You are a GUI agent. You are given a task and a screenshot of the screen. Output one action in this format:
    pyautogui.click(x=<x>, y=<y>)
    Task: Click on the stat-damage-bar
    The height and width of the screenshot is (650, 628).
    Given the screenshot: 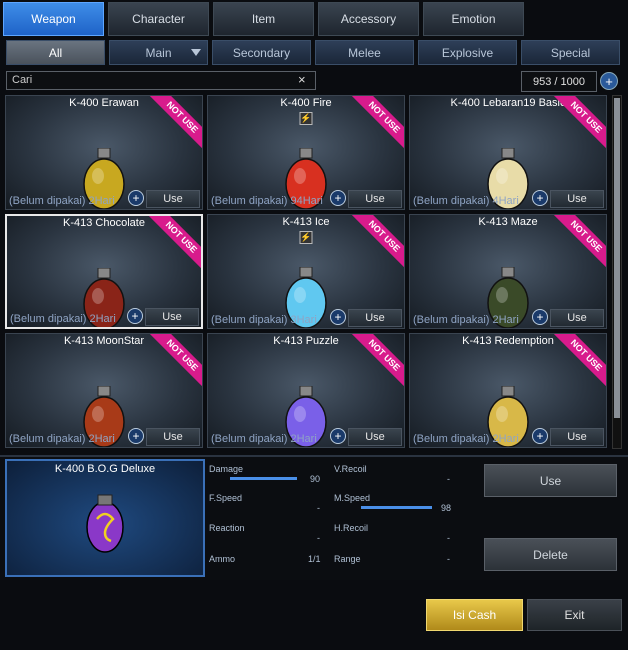 What is the action you would take?
    pyautogui.click(x=263, y=478)
    